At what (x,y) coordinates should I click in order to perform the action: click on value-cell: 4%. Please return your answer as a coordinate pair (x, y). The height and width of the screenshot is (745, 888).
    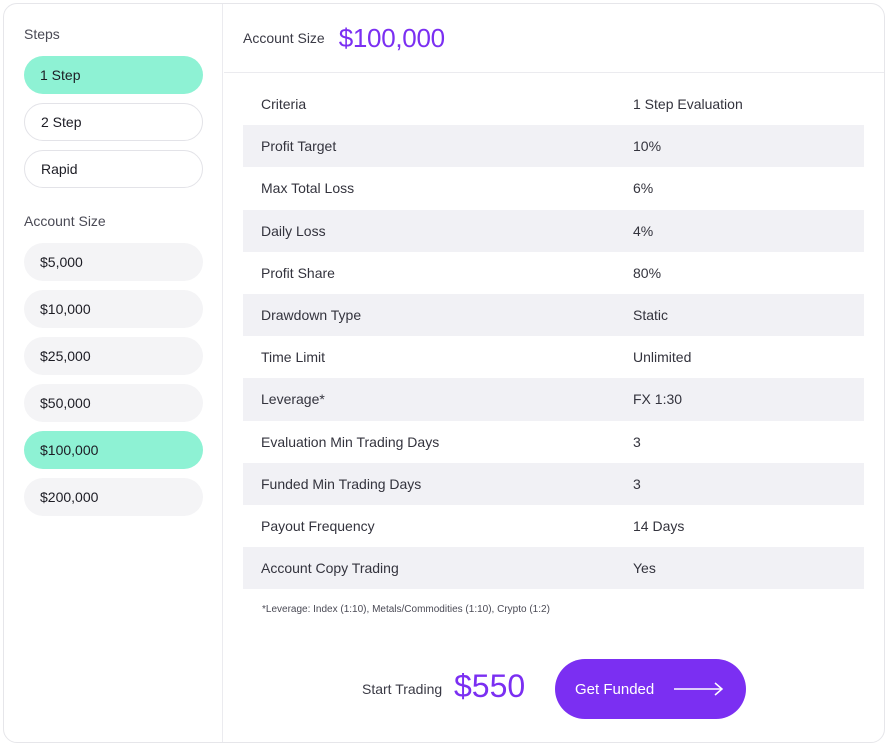
    Looking at the image, I should click on (643, 230).